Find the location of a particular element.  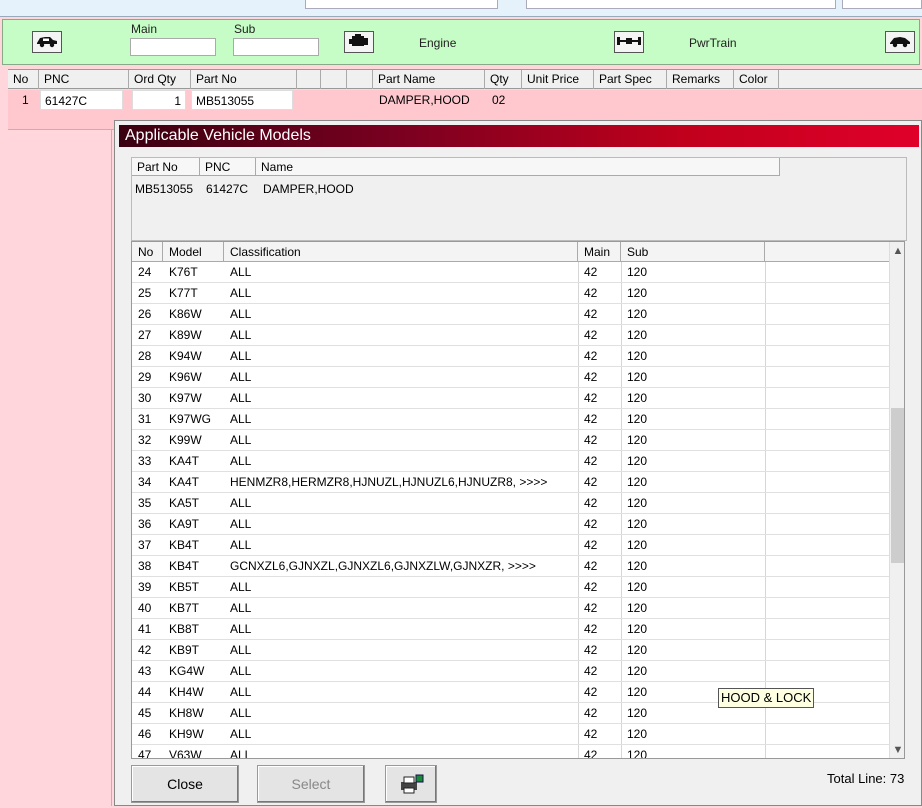

list-item: 25 K77T ALL 42 120 is located at coordinates (510, 293).